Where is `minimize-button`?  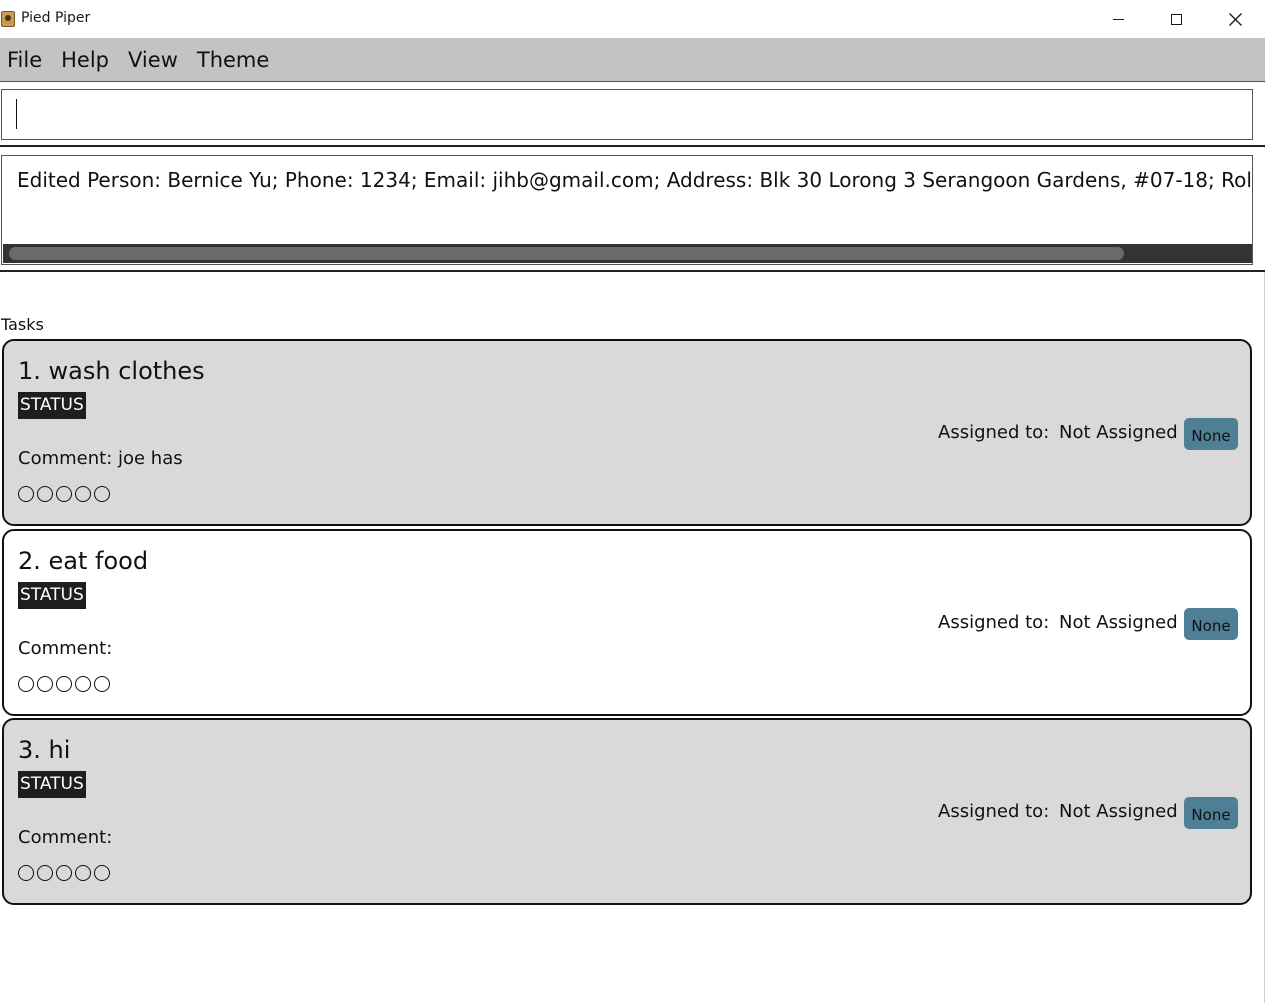
minimize-button is located at coordinates (1118, 19).